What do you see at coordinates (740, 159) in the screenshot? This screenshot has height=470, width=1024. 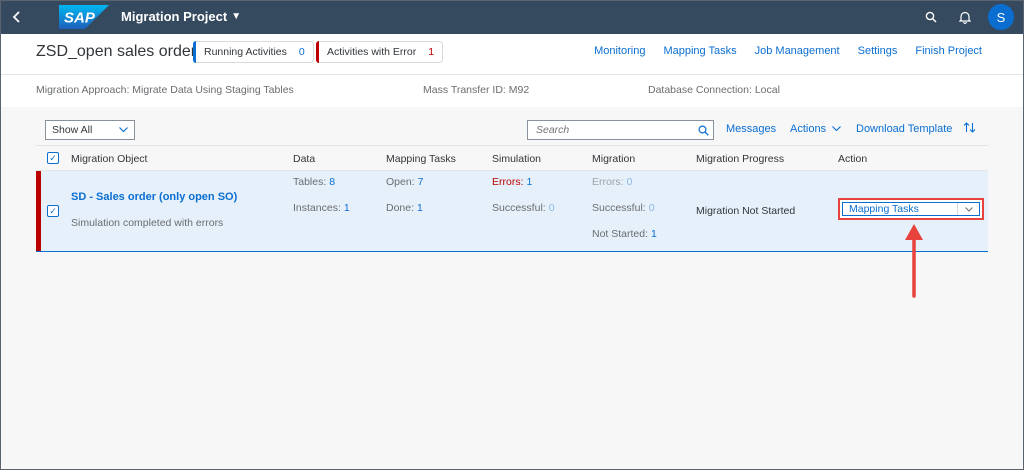 I see `column-migration-progress: Migration Progress` at bounding box center [740, 159].